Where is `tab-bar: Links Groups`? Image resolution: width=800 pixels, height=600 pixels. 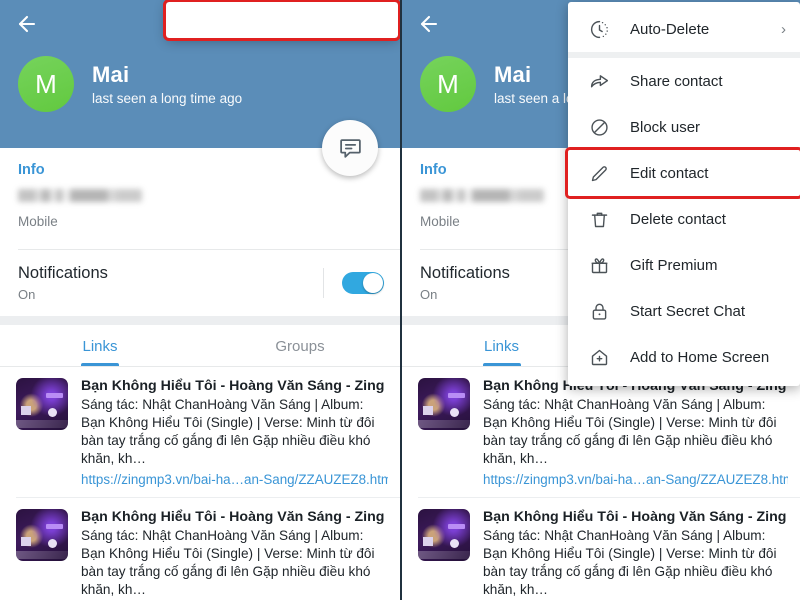 tab-bar: Links Groups is located at coordinates (200, 345).